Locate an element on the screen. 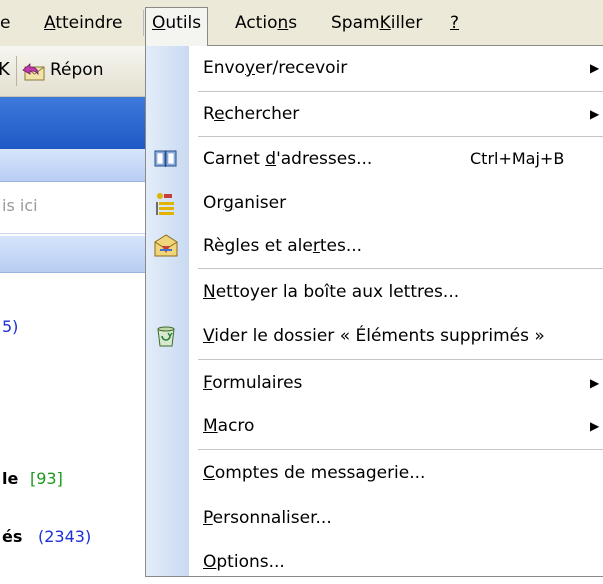 The width and height of the screenshot is (603, 584). menu-item-forms: Formulaires ▶ is located at coordinates (374, 383).